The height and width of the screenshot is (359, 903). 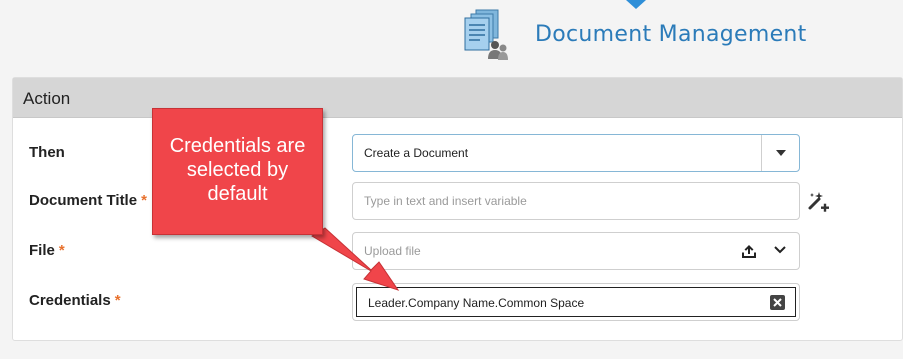 What do you see at coordinates (237, 194) in the screenshot?
I see `callout-line: default` at bounding box center [237, 194].